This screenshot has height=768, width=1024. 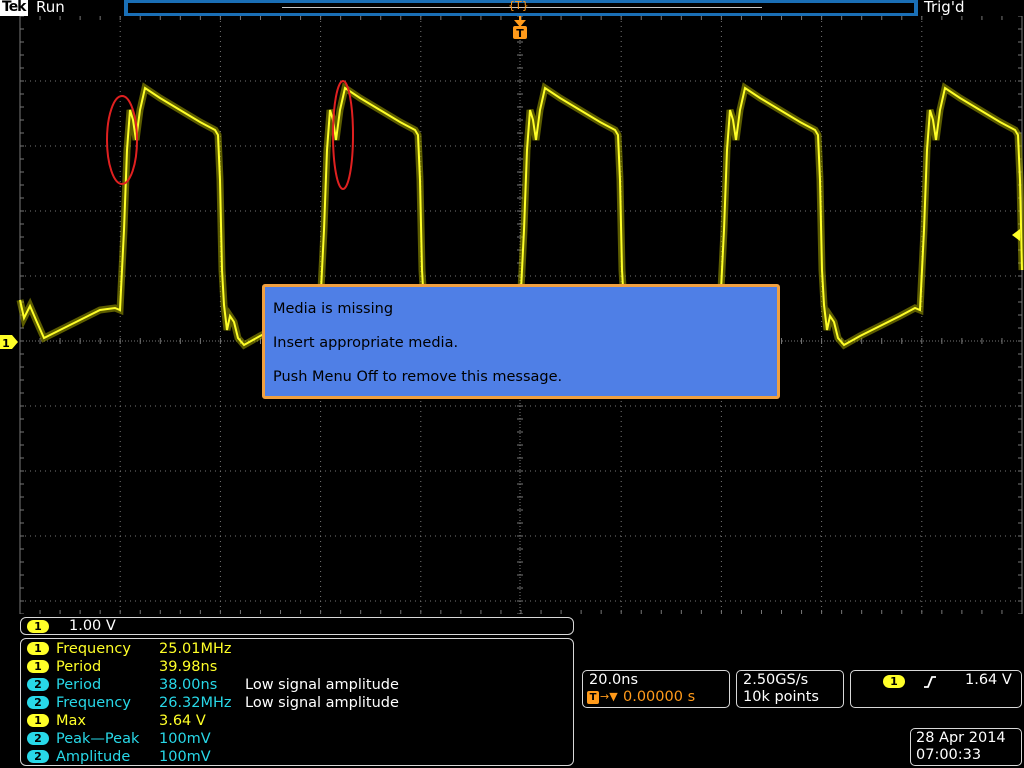 I want to click on dialog-dismiss-hint: Push Menu Off to remove this message., so click(x=418, y=377).